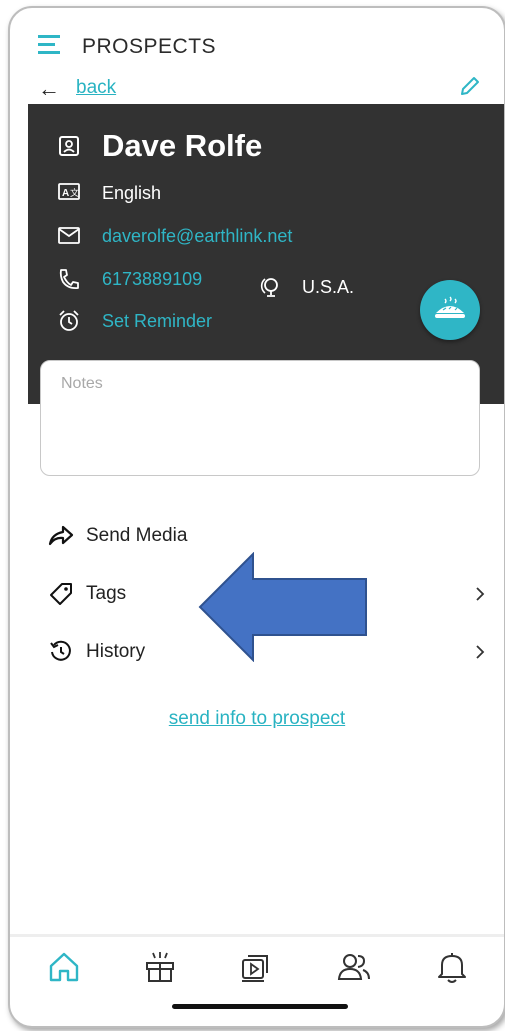  What do you see at coordinates (197, 236) in the screenshot?
I see `contact-email: daverolfe@earthlink.net` at bounding box center [197, 236].